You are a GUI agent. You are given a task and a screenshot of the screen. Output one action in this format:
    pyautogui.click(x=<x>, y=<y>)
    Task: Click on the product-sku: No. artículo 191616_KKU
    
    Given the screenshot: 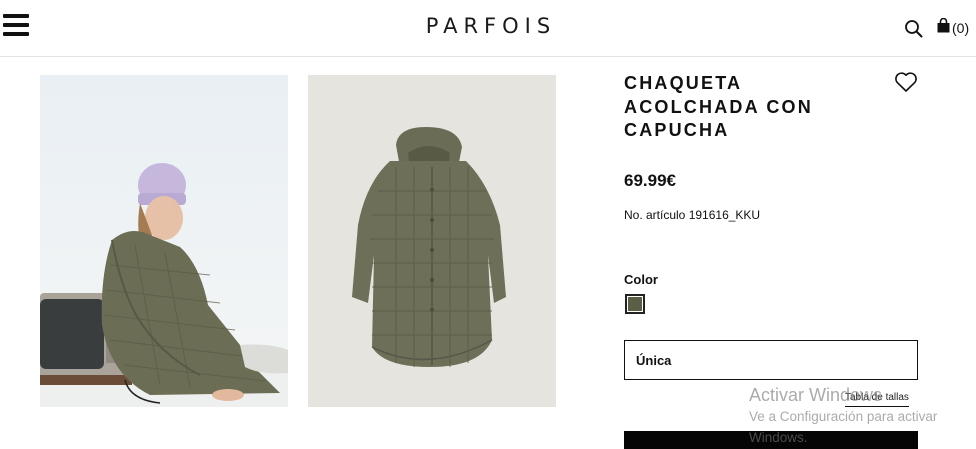 What is the action you would take?
    pyautogui.click(x=692, y=215)
    